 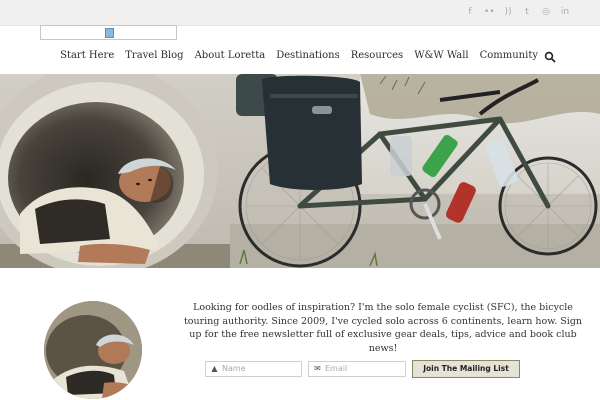 What do you see at coordinates (308, 55) in the screenshot?
I see `nav-item-destinations: Destinations` at bounding box center [308, 55].